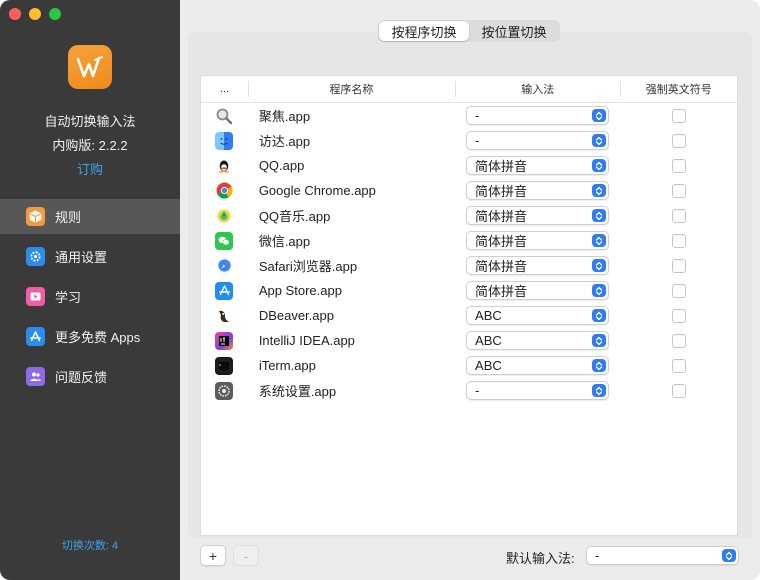 The height and width of the screenshot is (580, 760). Describe the element at coordinates (213, 555) in the screenshot. I see `add-rule-button: +` at that location.